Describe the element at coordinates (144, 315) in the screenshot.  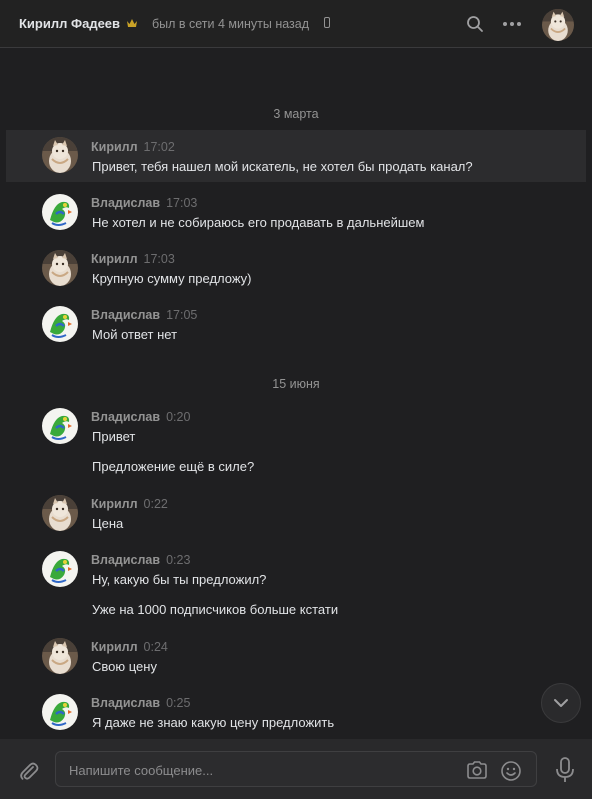
I see `message-author: Владислав 17:05` at that location.